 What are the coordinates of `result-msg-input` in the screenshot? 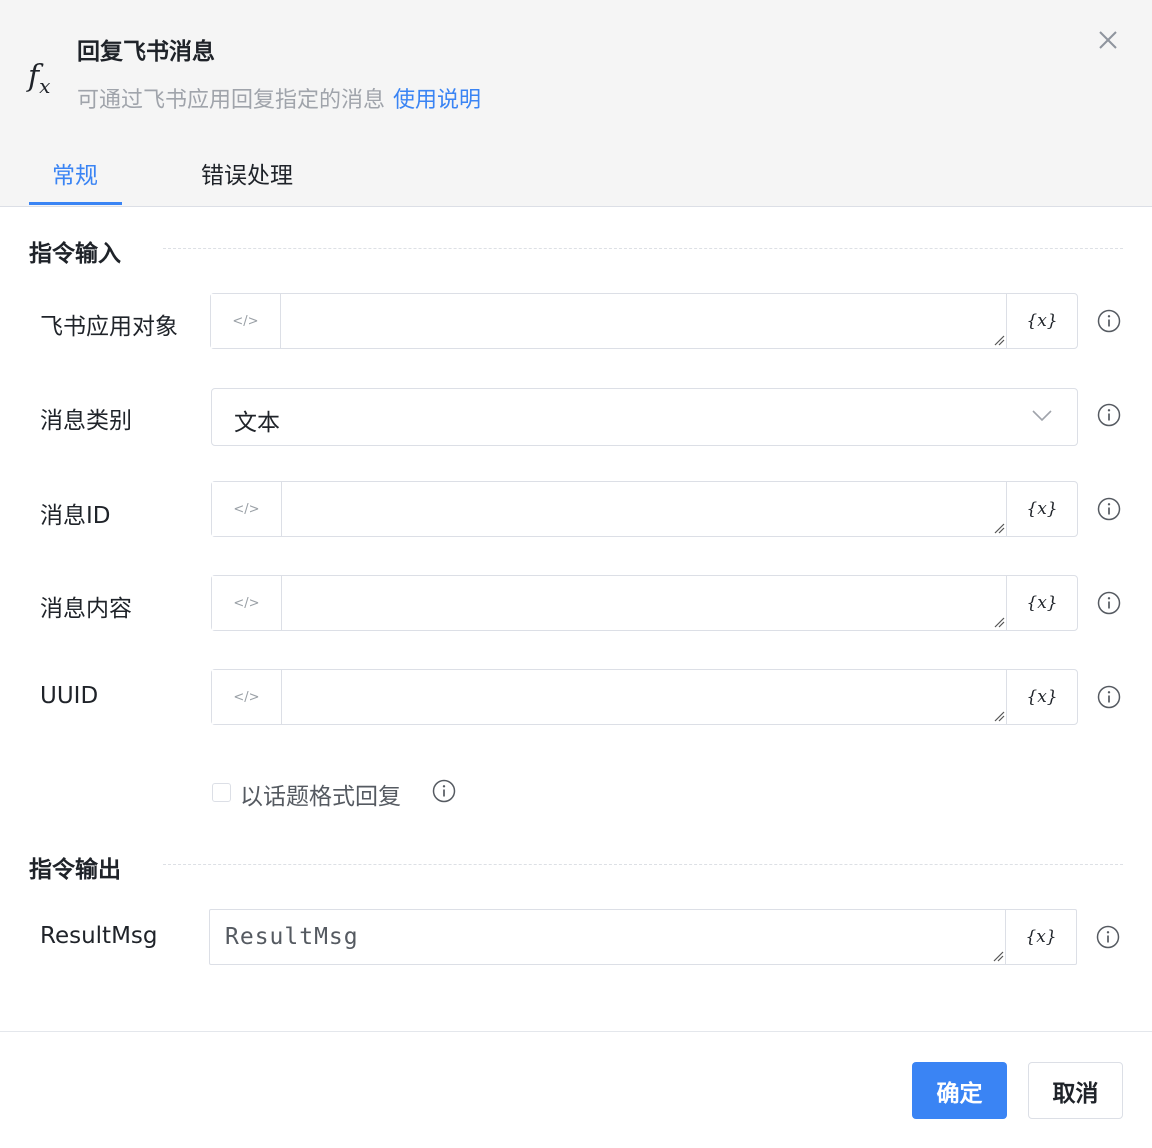 It's located at (608, 937).